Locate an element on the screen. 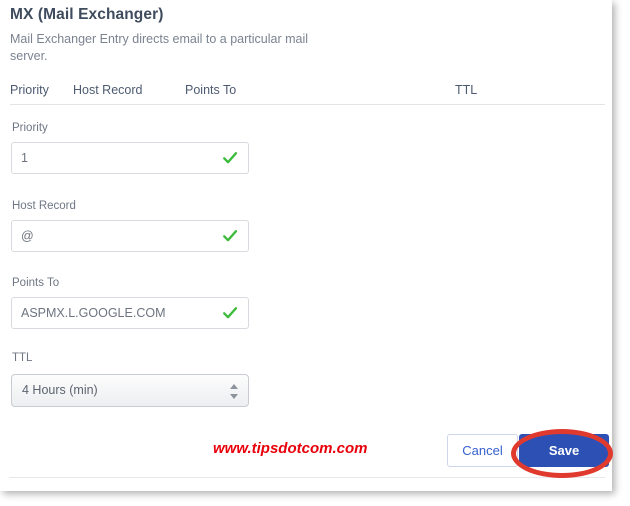  column-header-priority: Priority is located at coordinates (29, 90).